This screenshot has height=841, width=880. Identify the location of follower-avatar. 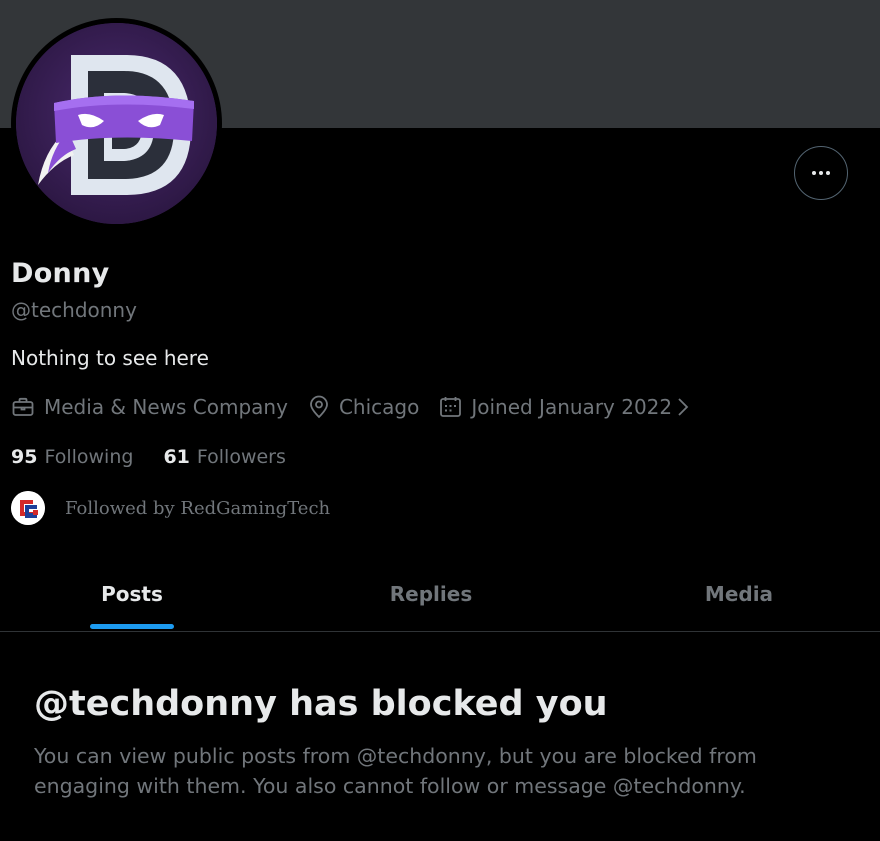
(28, 508).